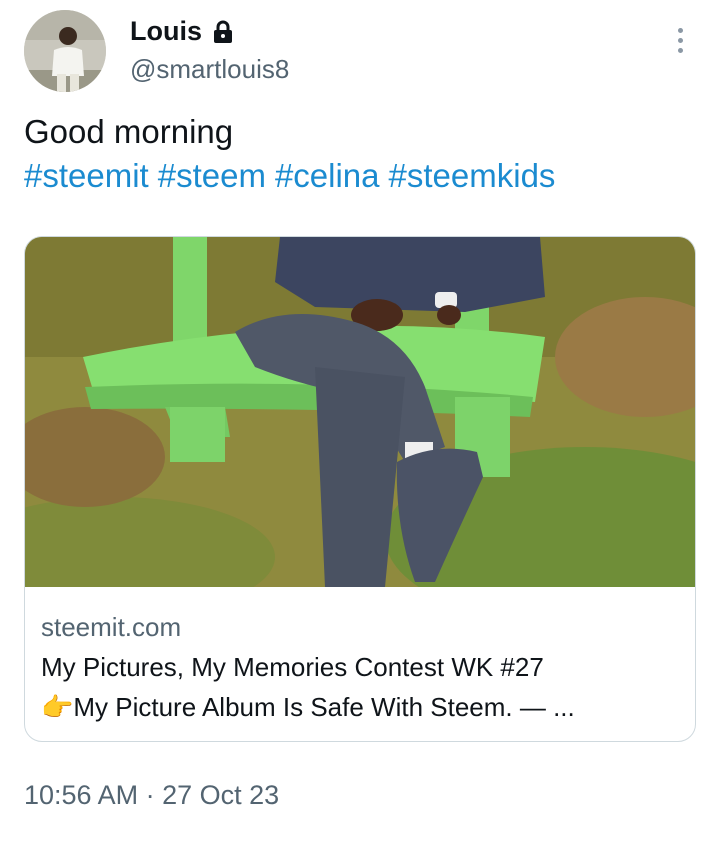 This screenshot has width=720, height=842. I want to click on card-domain: steemit.com, so click(111, 627).